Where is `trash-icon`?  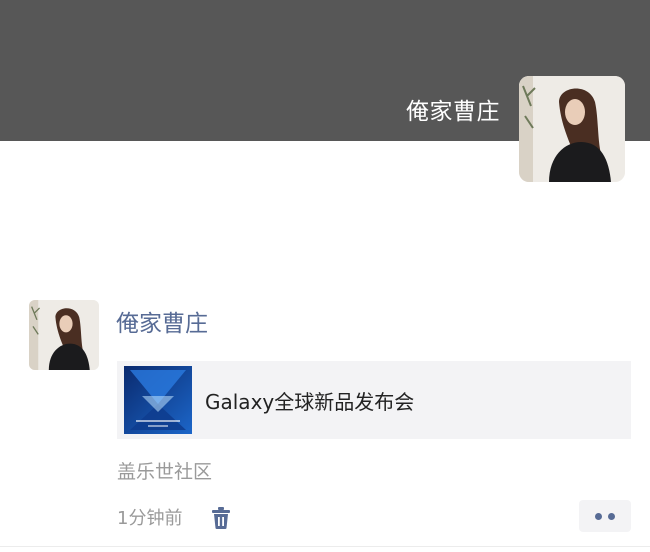
trash-icon is located at coordinates (221, 518).